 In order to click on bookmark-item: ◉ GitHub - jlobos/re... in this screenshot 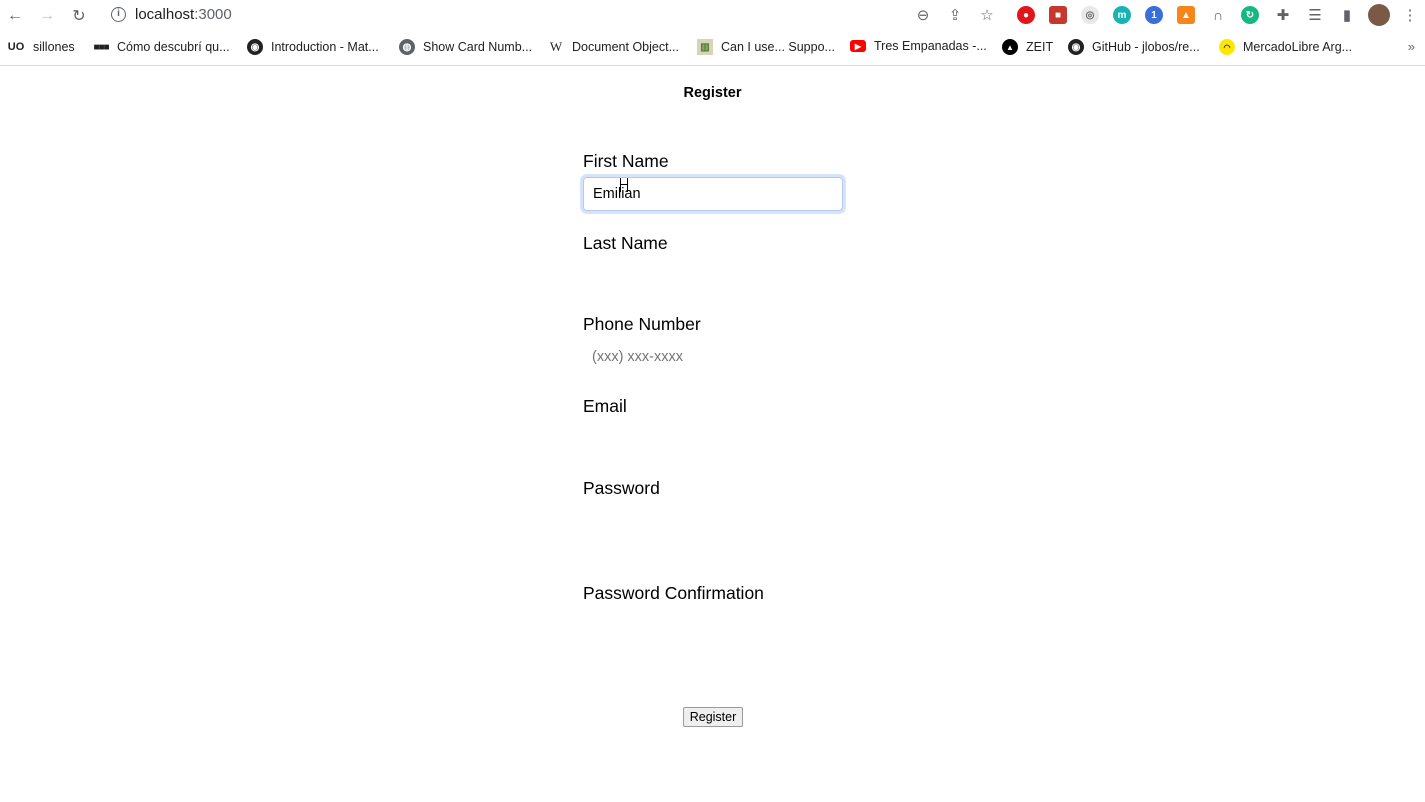, I will do `click(1134, 47)`.